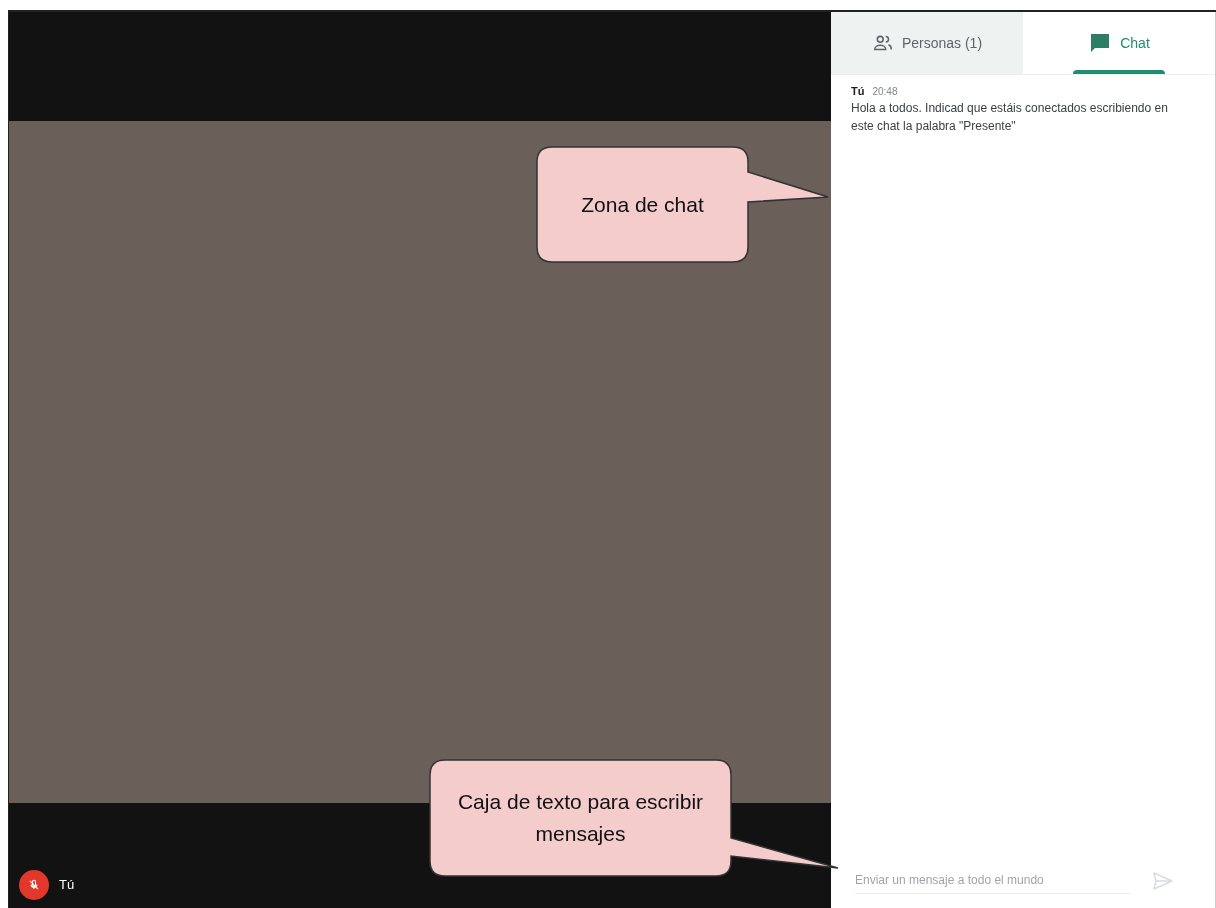 The width and height of the screenshot is (1216, 908). What do you see at coordinates (885, 91) in the screenshot?
I see `message-time: 20:48` at bounding box center [885, 91].